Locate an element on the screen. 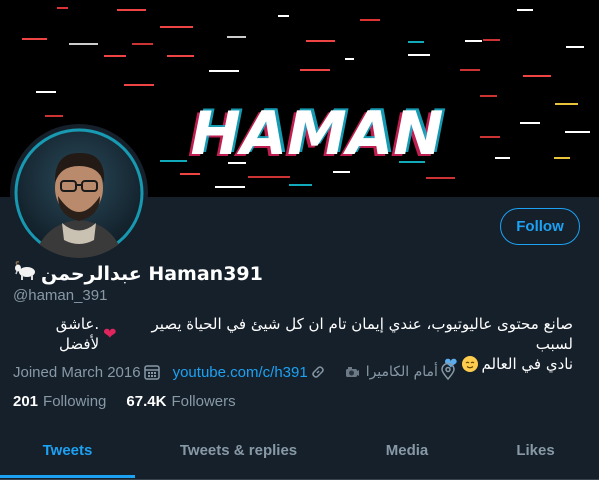  joined-text: Joined March 2016 is located at coordinates (77, 372).